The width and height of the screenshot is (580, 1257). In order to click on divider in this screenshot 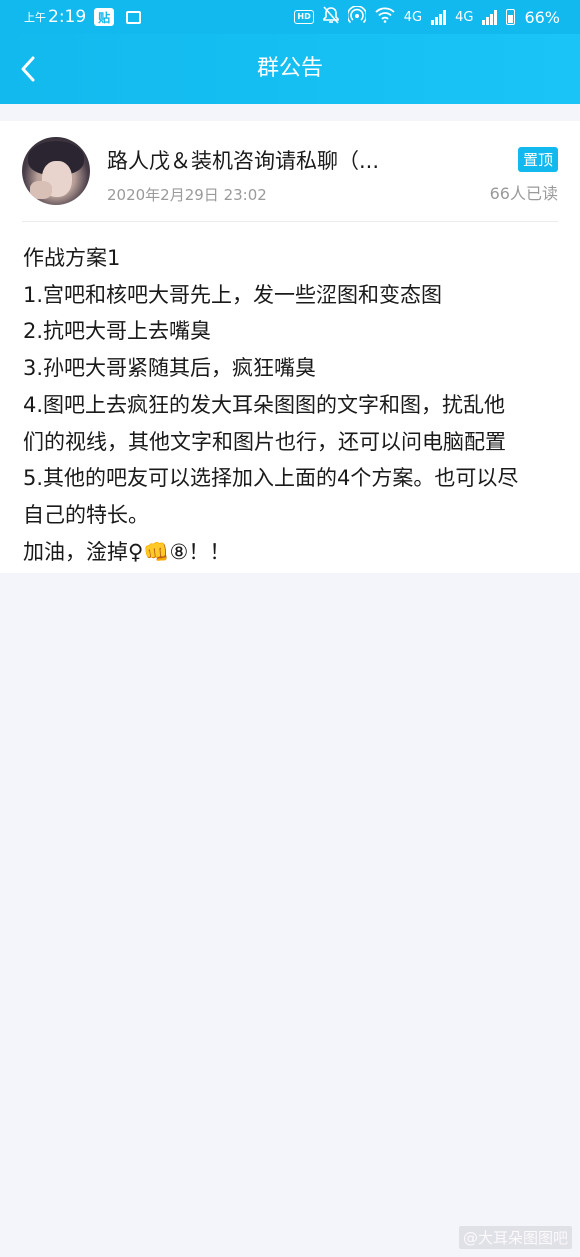, I will do `click(290, 221)`.